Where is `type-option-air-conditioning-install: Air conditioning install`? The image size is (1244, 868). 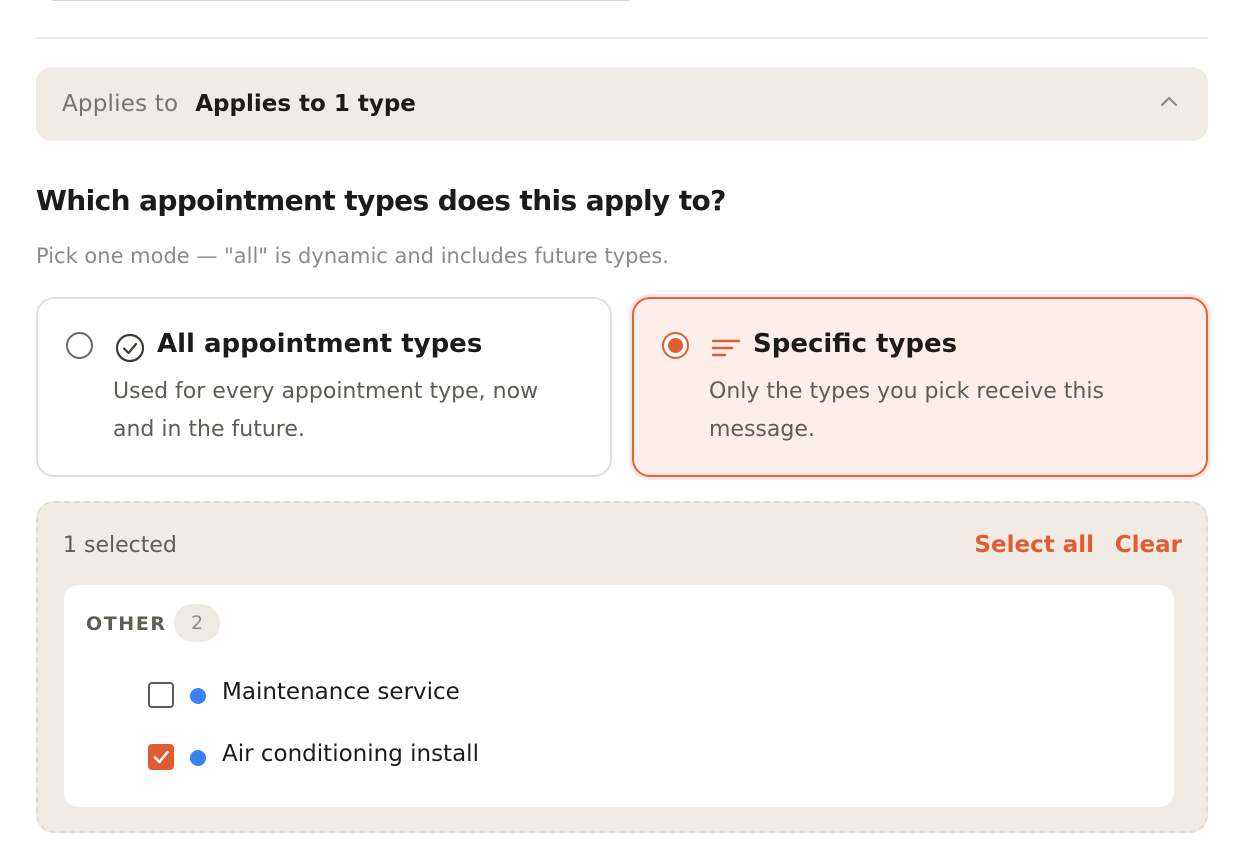 type-option-air-conditioning-install: Air conditioning install is located at coordinates (448, 757).